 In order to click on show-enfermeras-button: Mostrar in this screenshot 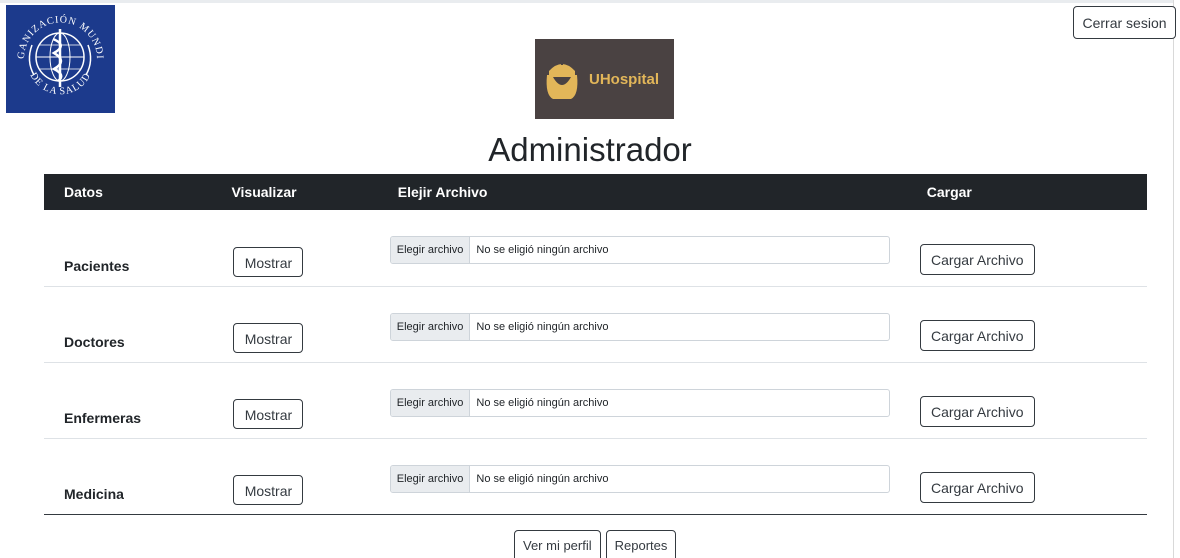, I will do `click(268, 413)`.